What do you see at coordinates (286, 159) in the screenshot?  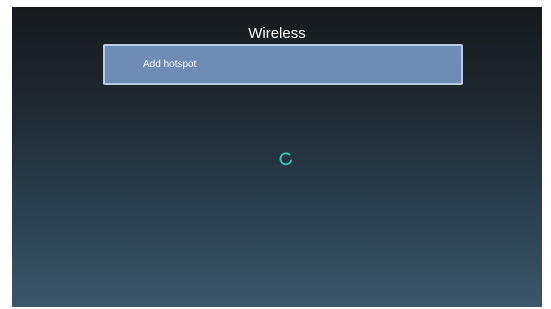 I see `spinner-icon` at bounding box center [286, 159].